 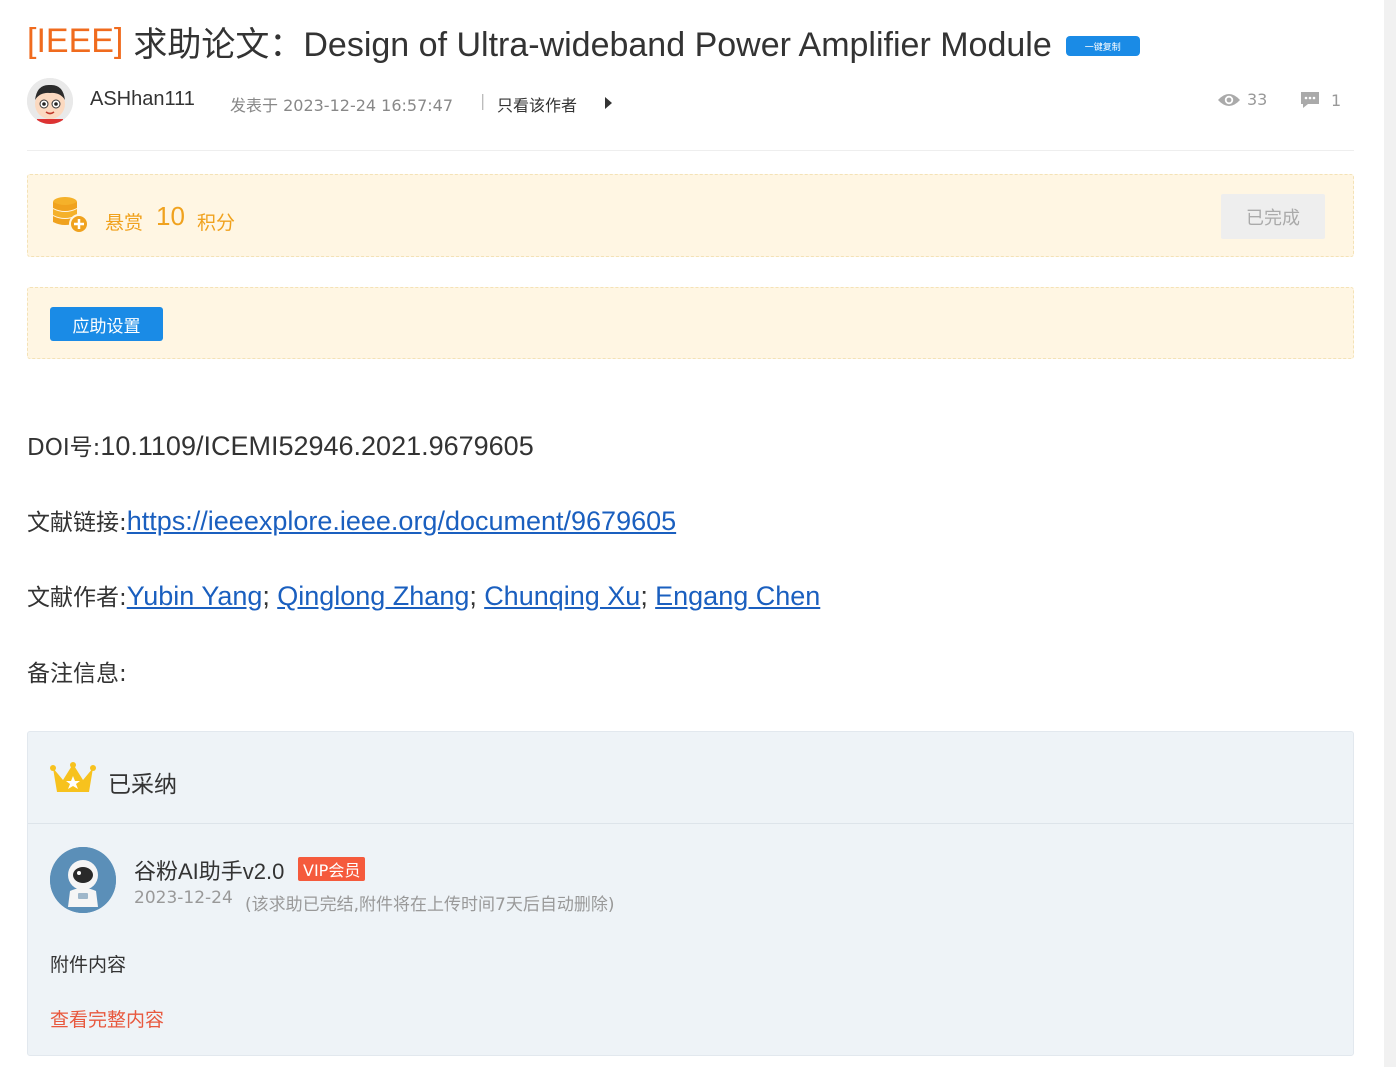 I want to click on author-link: Yubin Yang, so click(x=195, y=596).